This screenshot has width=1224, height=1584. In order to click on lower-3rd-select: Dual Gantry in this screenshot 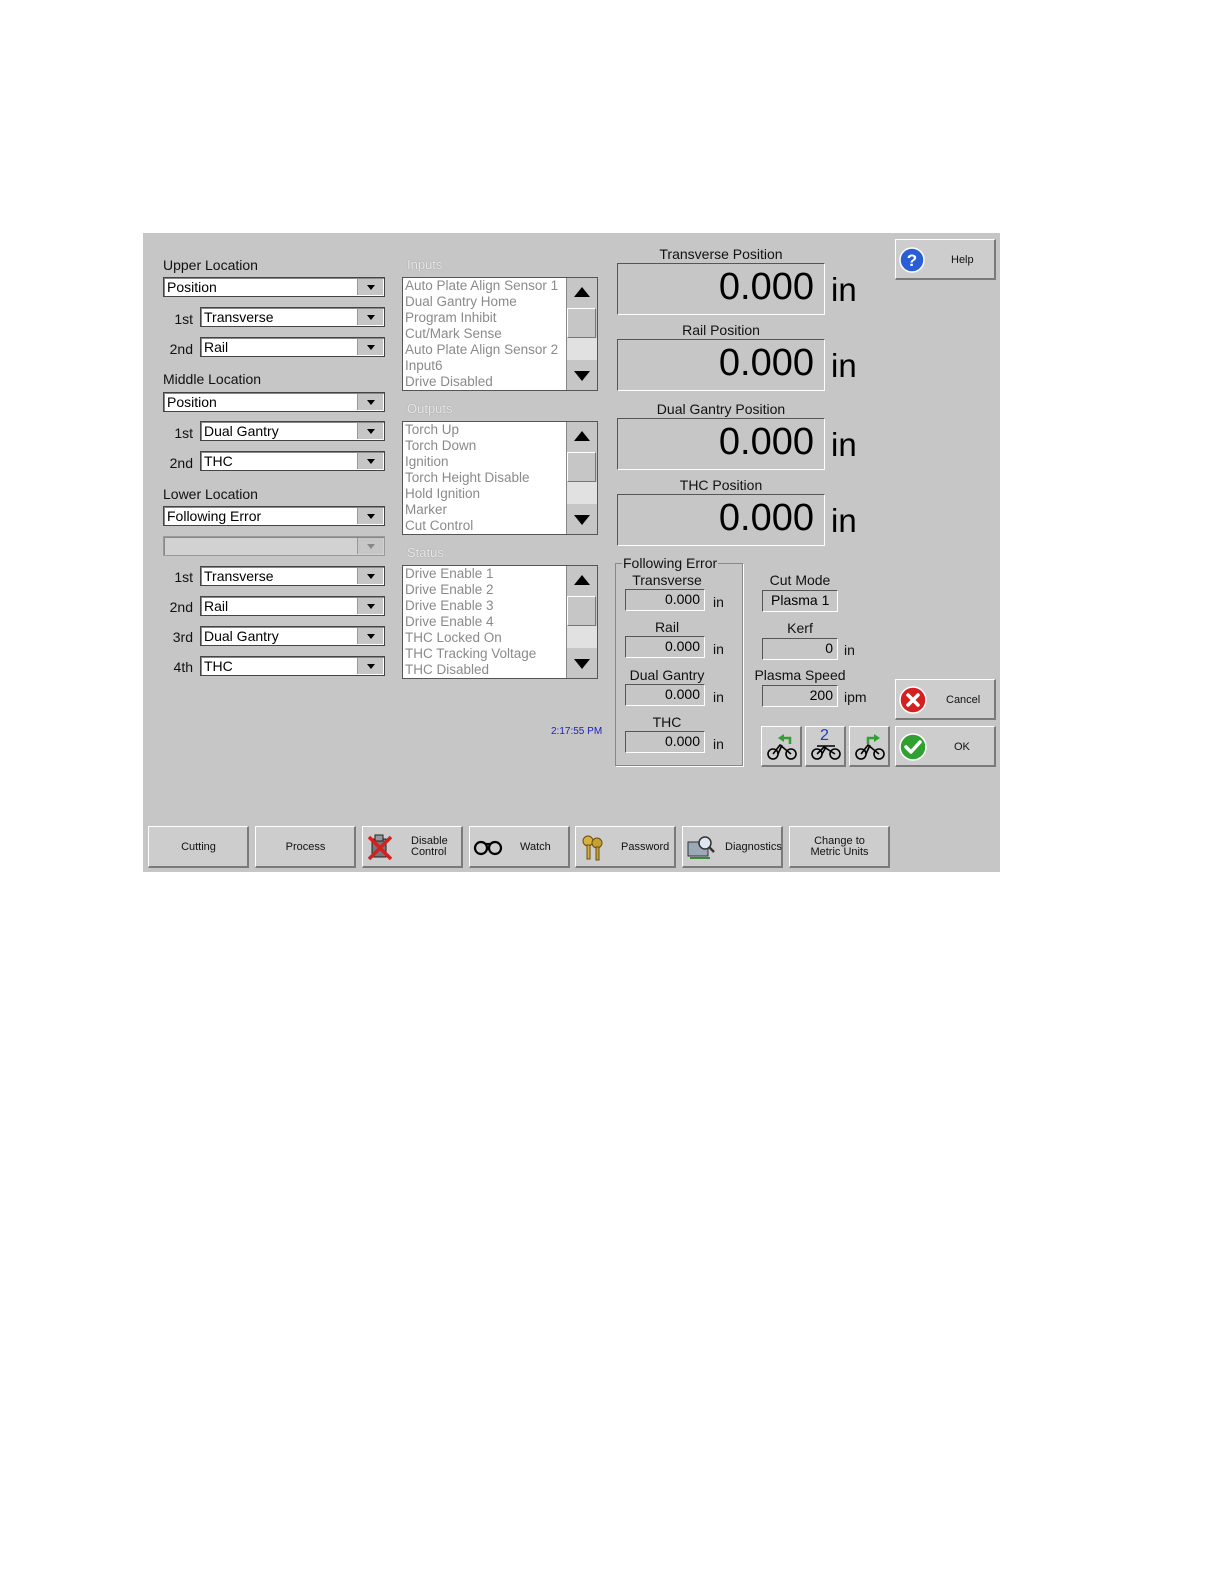, I will do `click(292, 636)`.